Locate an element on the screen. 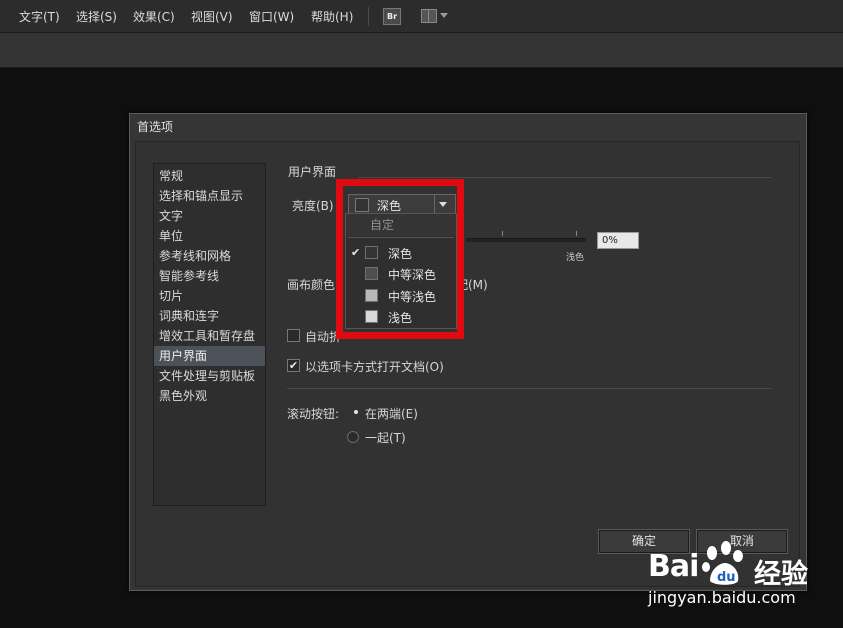 The image size is (843, 628). brightness-label: 亮度(B) is located at coordinates (313, 206).